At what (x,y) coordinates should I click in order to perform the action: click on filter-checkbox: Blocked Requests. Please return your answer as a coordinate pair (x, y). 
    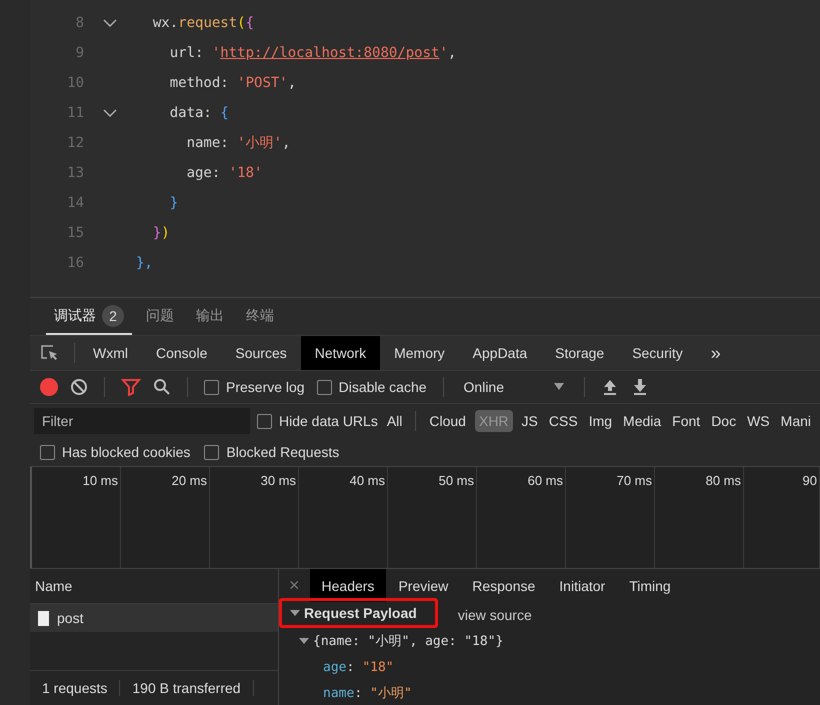
    Looking at the image, I should click on (272, 452).